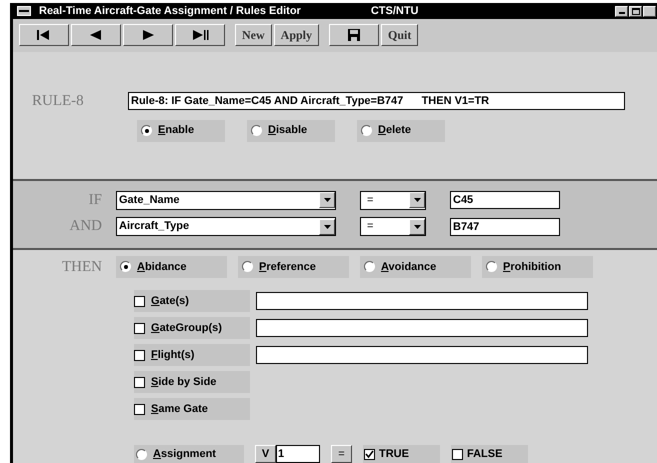 This screenshot has height=463, width=657. Describe the element at coordinates (415, 267) in the screenshot. I see `rule-type-option: Avoidance` at that location.